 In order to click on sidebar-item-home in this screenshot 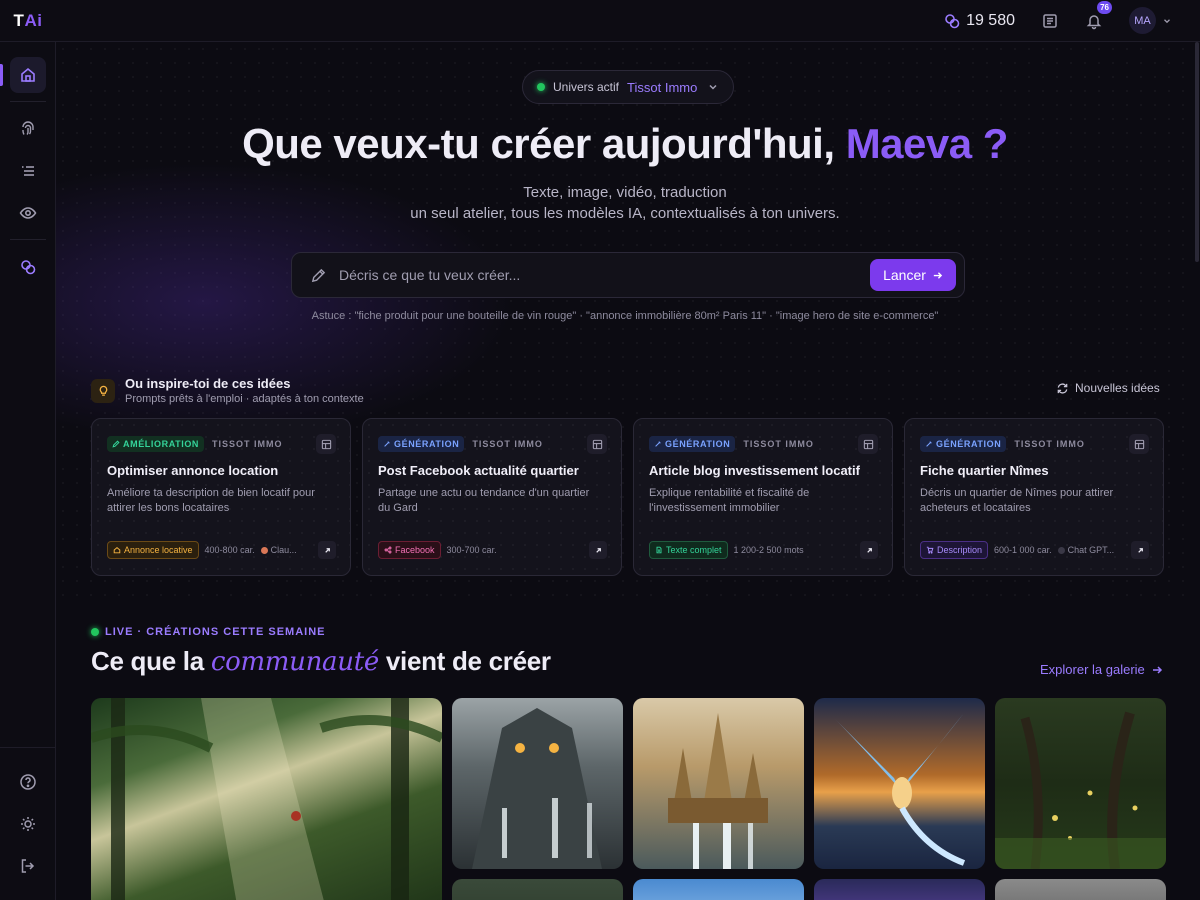, I will do `click(28, 75)`.